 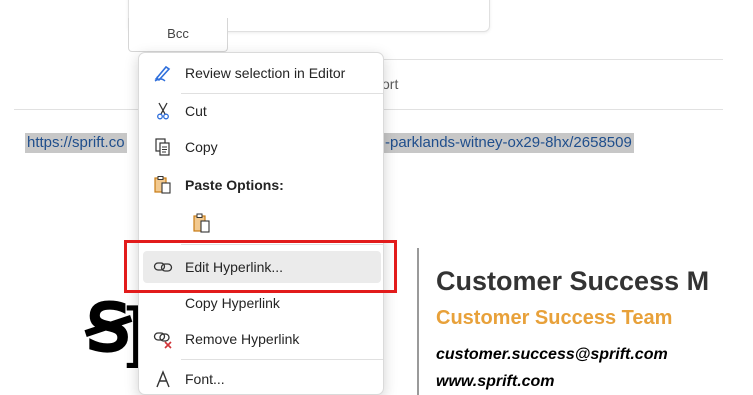 I want to click on menu-item-label: Review selection in Editor, so click(x=265, y=73).